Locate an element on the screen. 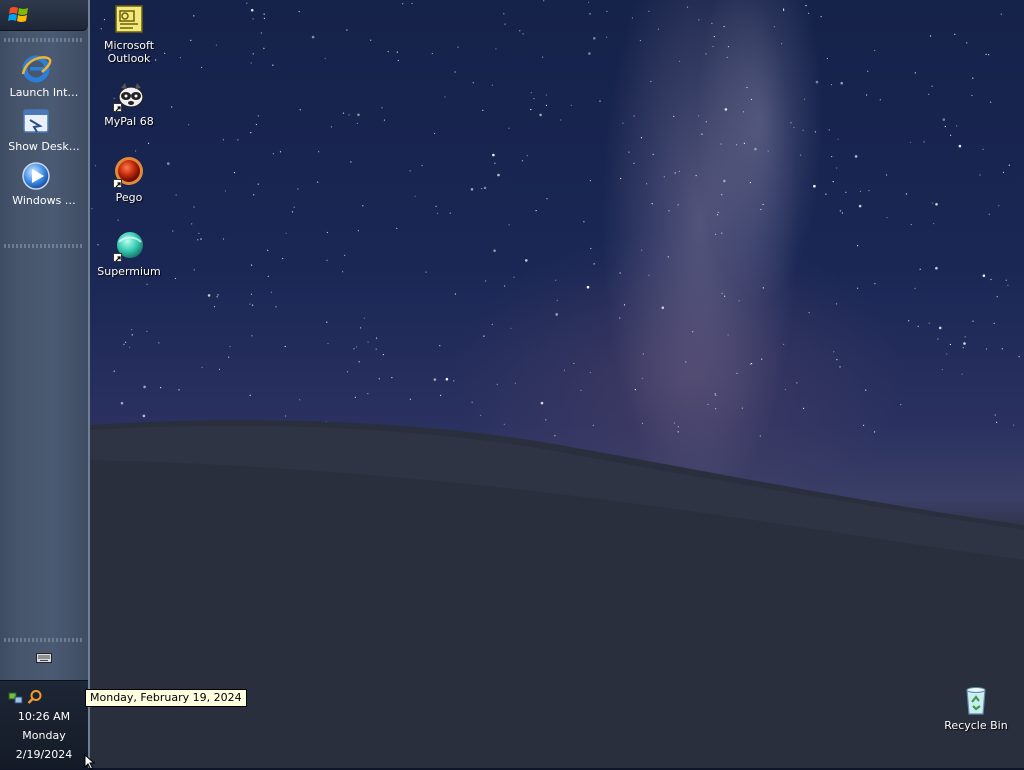  desktop-icon-mypal: MyPal 68 is located at coordinates (129, 104).